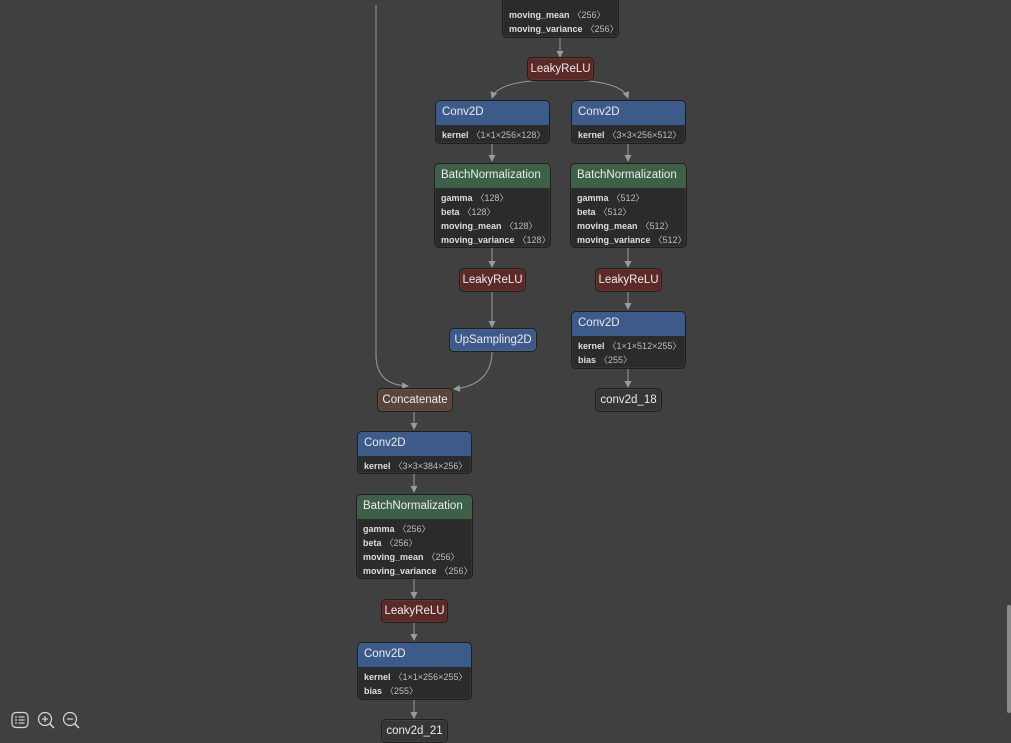  Describe the element at coordinates (390, 543) in the screenshot. I see `node-attribute: beta 〈256〉` at that location.